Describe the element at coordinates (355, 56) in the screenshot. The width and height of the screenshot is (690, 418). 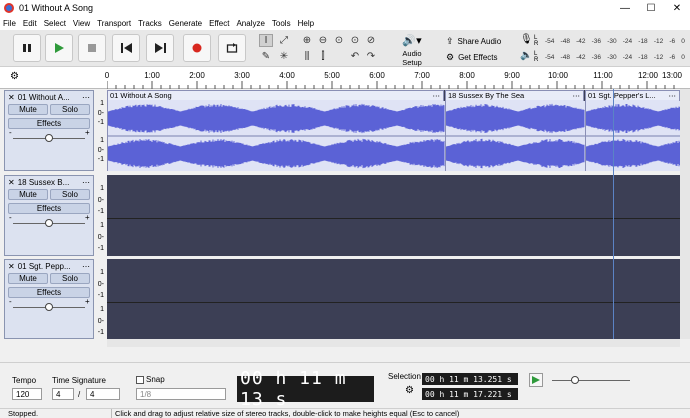
I see `undo-icon: ↶` at that location.